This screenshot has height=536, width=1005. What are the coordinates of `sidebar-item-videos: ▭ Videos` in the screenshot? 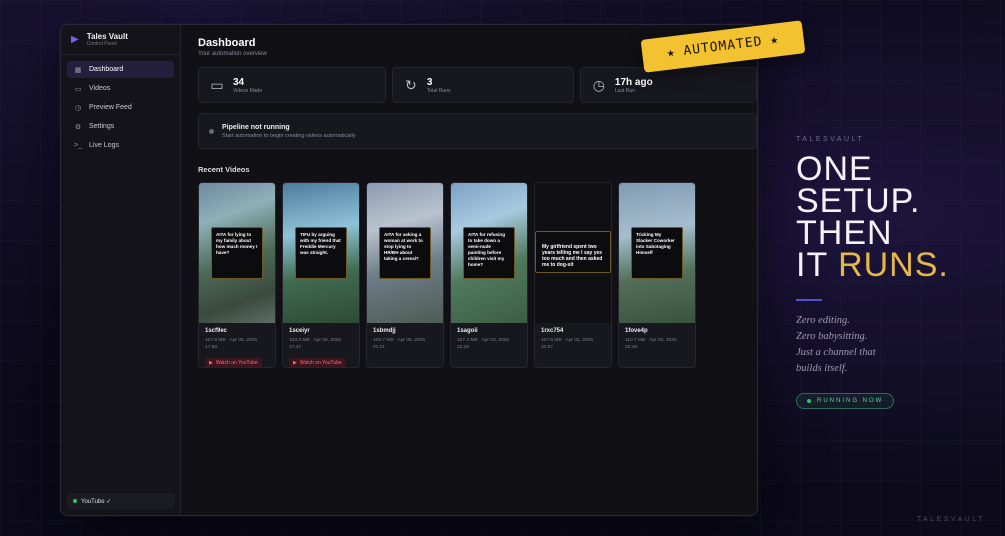 It's located at (120, 88).